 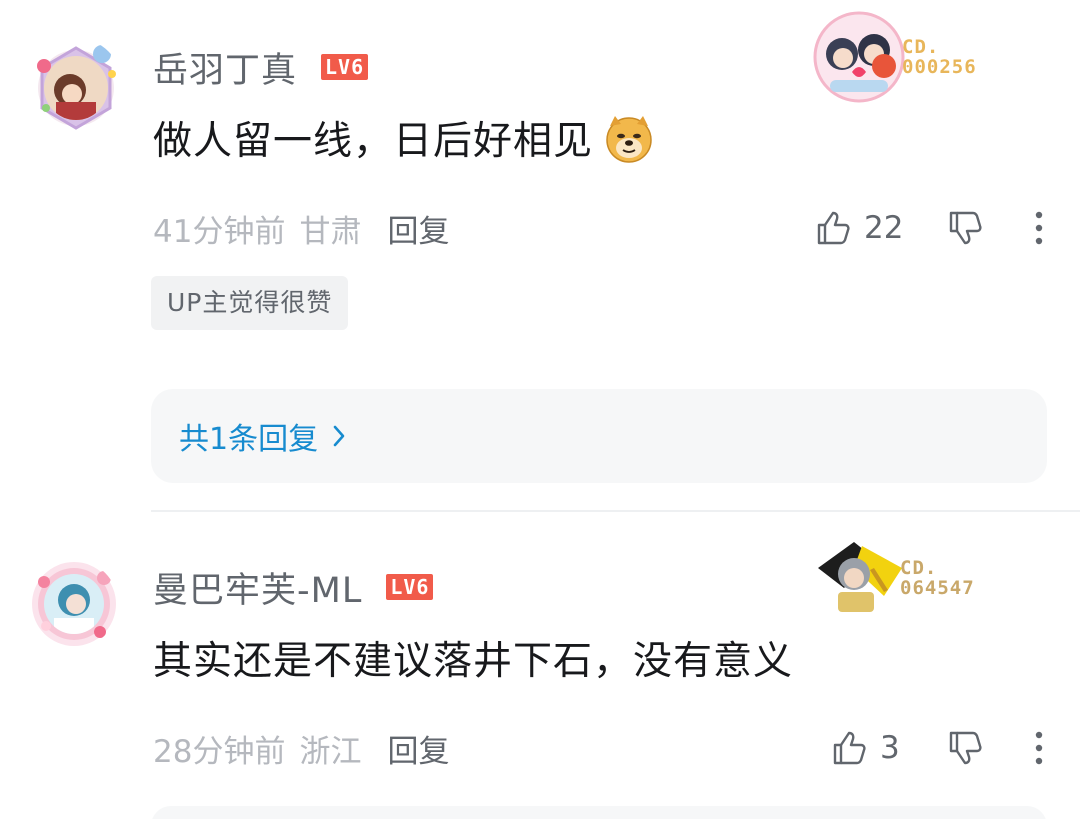 What do you see at coordinates (884, 228) in the screenshot?
I see `like-count: 22` at bounding box center [884, 228].